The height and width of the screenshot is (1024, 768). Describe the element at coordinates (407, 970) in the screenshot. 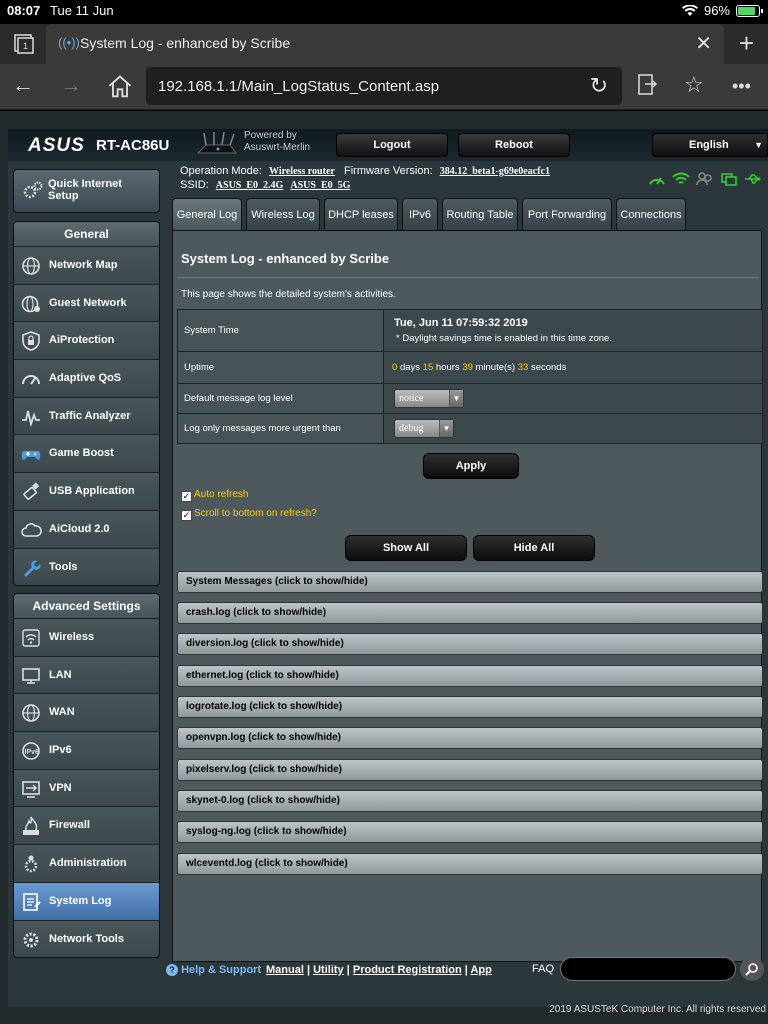

I see `product-registration-link: Product Registration` at that location.